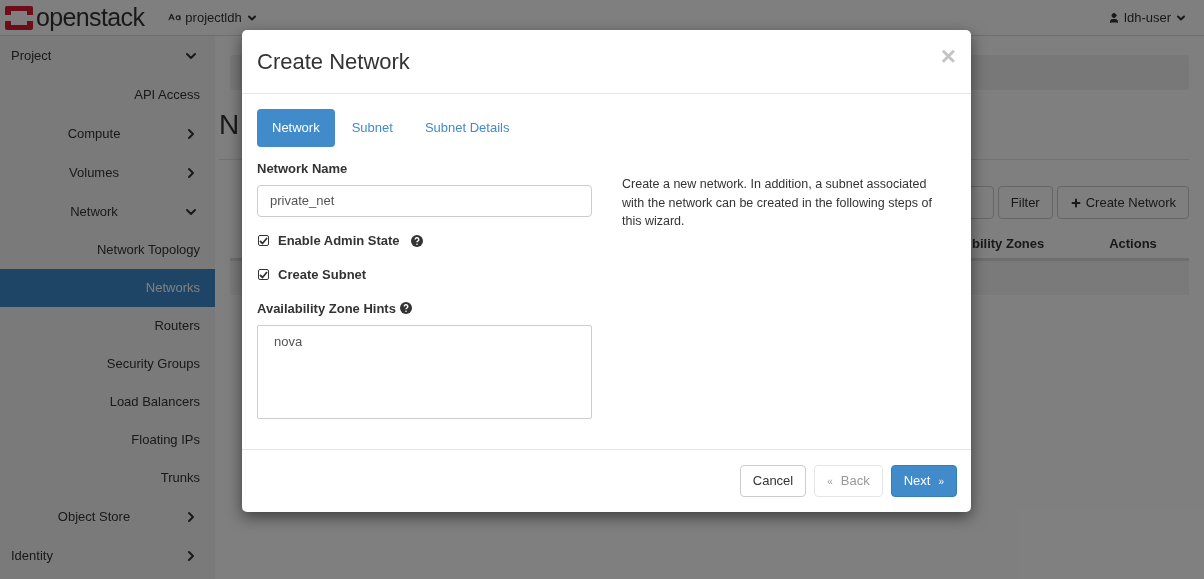  I want to click on plus-icon, so click(1075, 202).